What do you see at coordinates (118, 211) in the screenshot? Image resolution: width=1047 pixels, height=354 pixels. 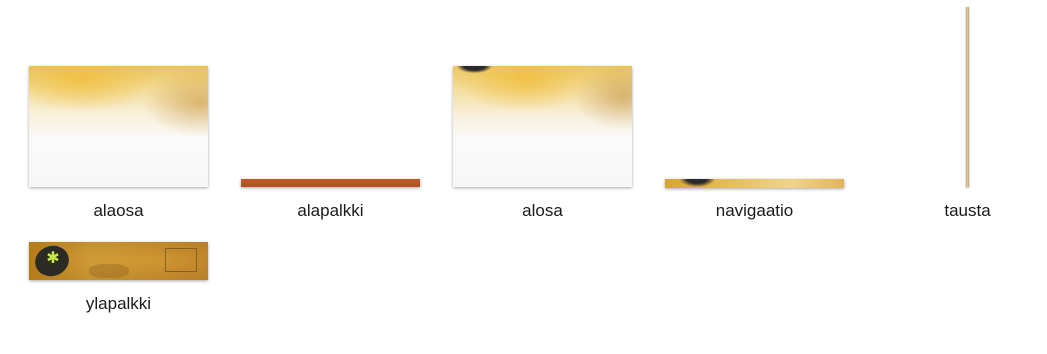 I see `file-name-label: alaosa` at bounding box center [118, 211].